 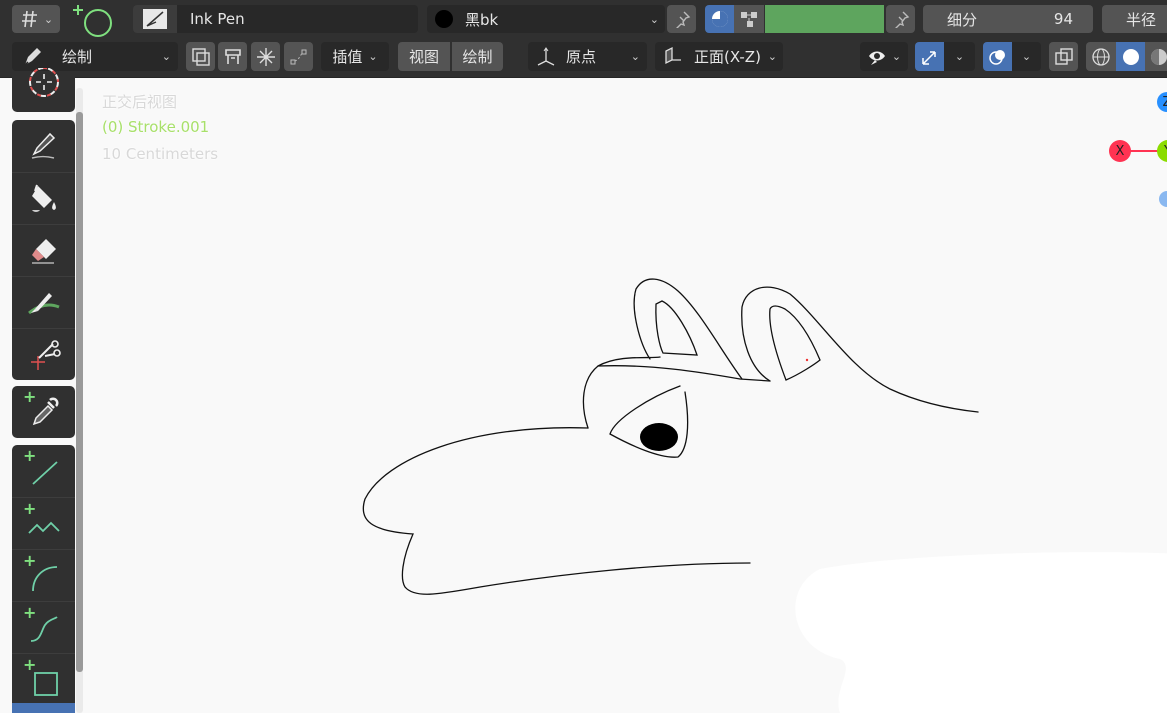 I want to click on box-tool: +, so click(x=43, y=679).